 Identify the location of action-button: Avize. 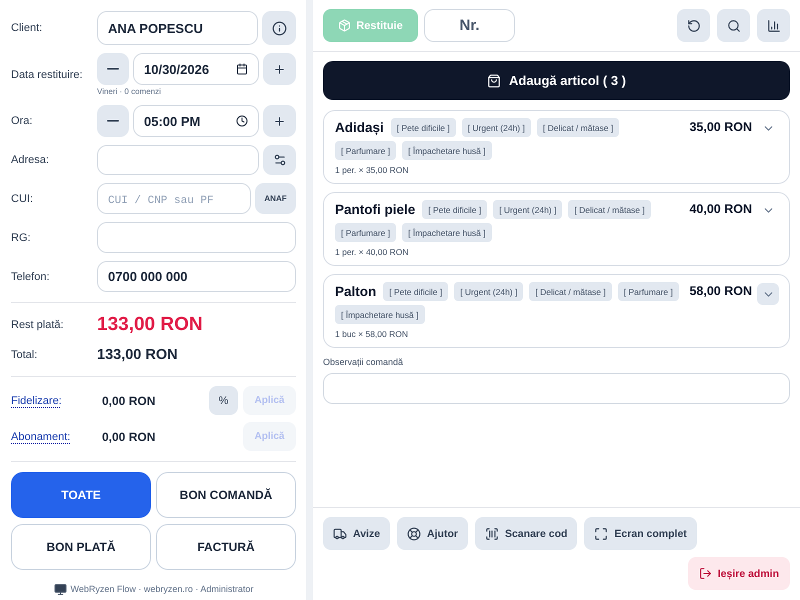
(356, 533).